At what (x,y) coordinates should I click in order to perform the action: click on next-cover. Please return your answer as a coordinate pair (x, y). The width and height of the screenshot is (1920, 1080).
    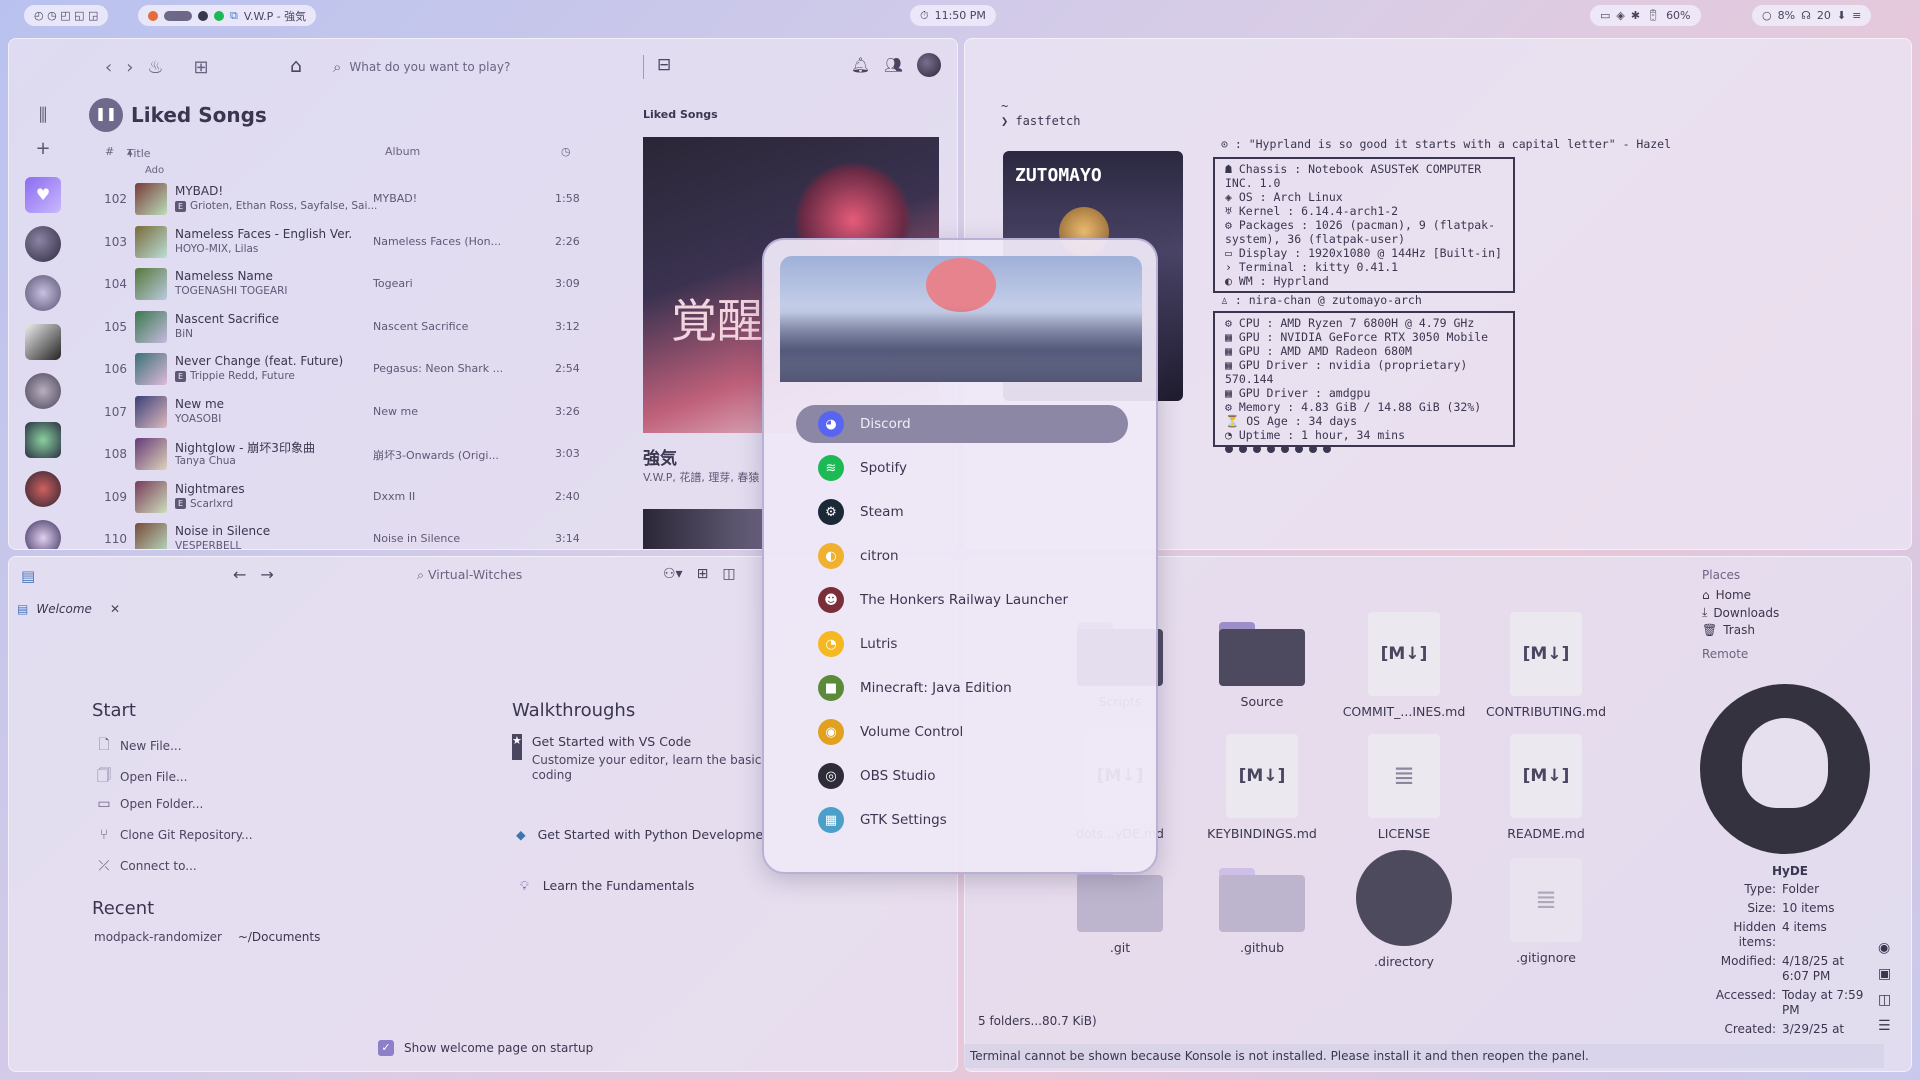
    Looking at the image, I should click on (703, 529).